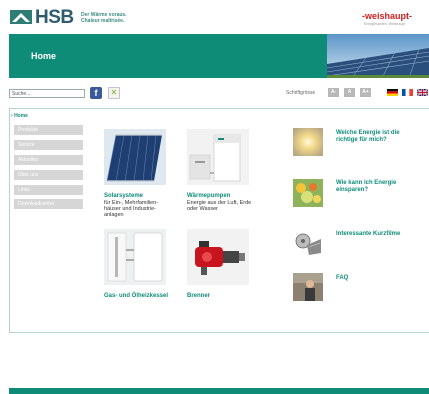 Image resolution: width=429 pixels, height=394 pixels. Describe the element at coordinates (208, 196) in the screenshot. I see `tile-title-waermepumpen: Wärmepumpen` at that location.